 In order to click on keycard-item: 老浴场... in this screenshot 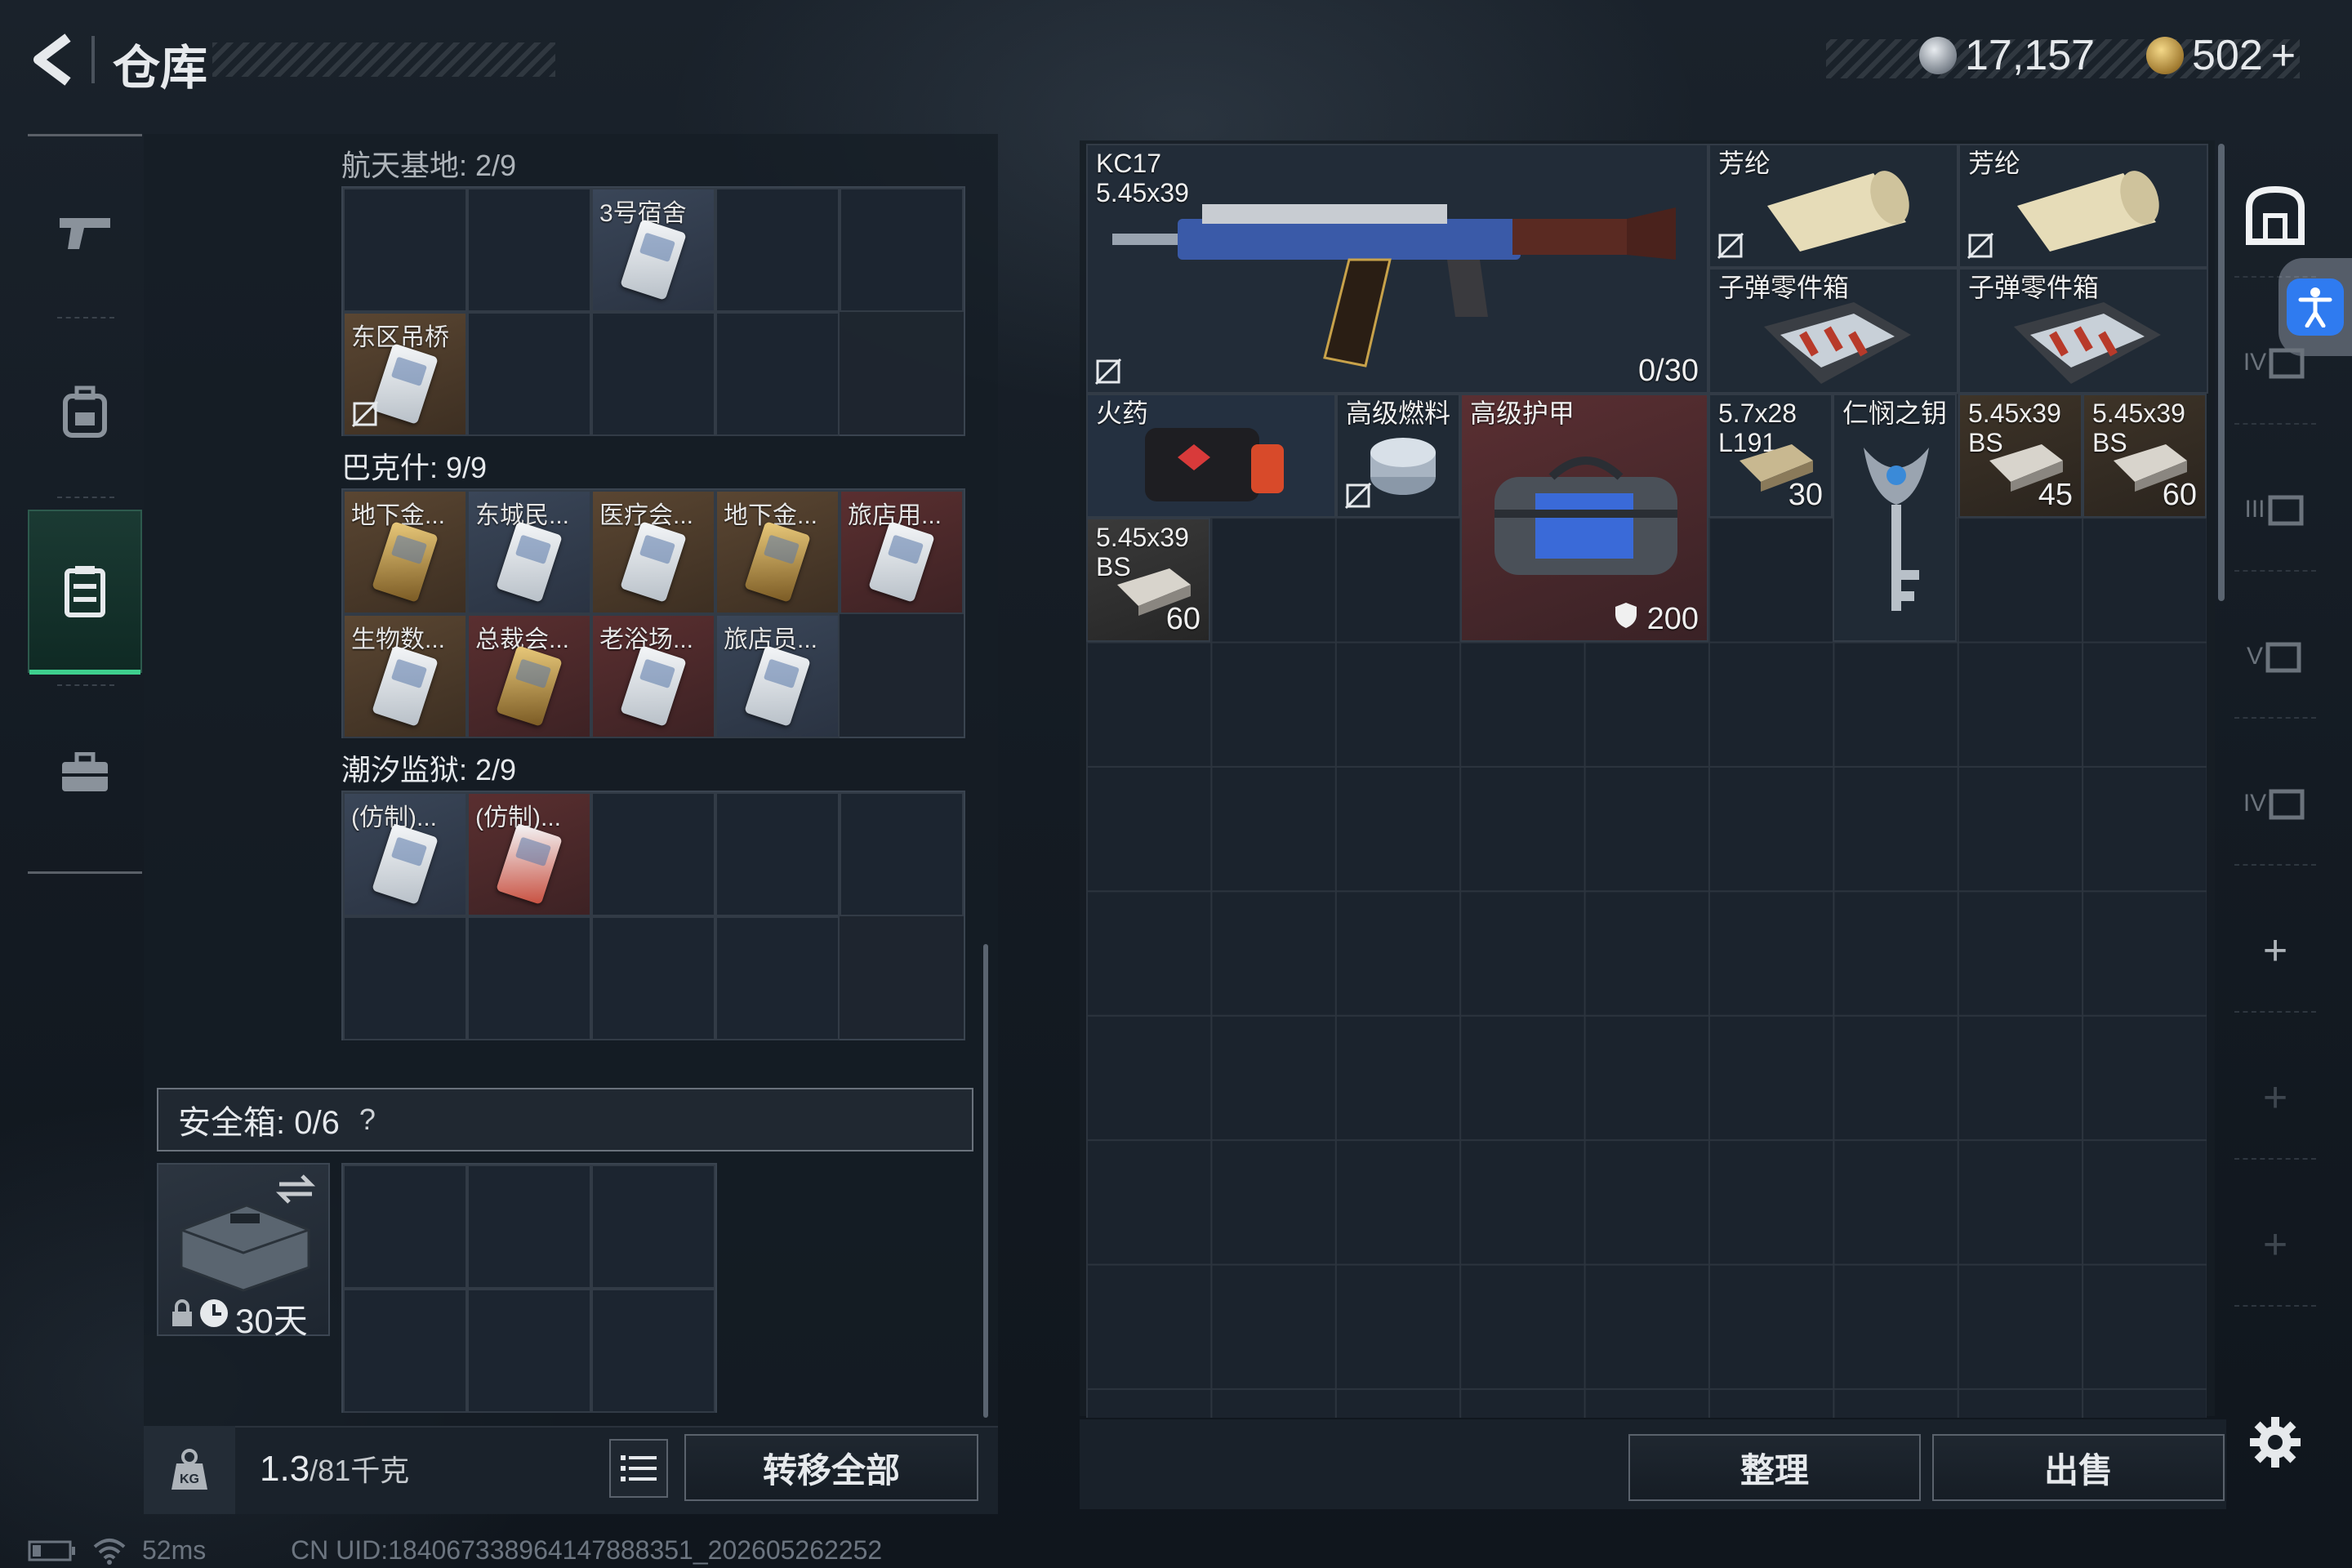, I will do `click(653, 676)`.